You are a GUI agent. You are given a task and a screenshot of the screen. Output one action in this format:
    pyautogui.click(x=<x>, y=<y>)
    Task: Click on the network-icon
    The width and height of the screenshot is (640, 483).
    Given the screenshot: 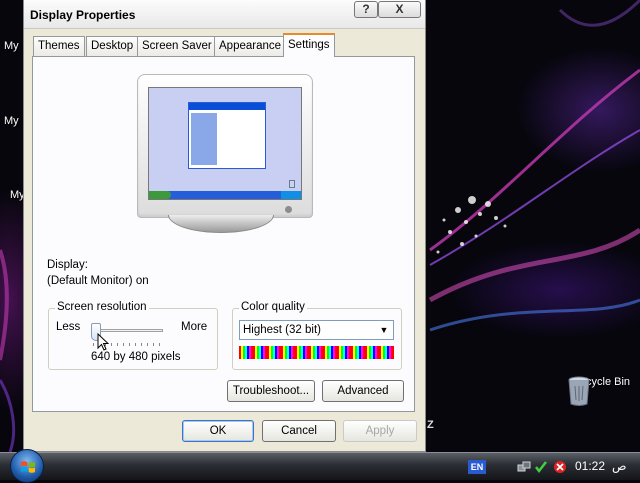 What is the action you would take?
    pyautogui.click(x=524, y=467)
    